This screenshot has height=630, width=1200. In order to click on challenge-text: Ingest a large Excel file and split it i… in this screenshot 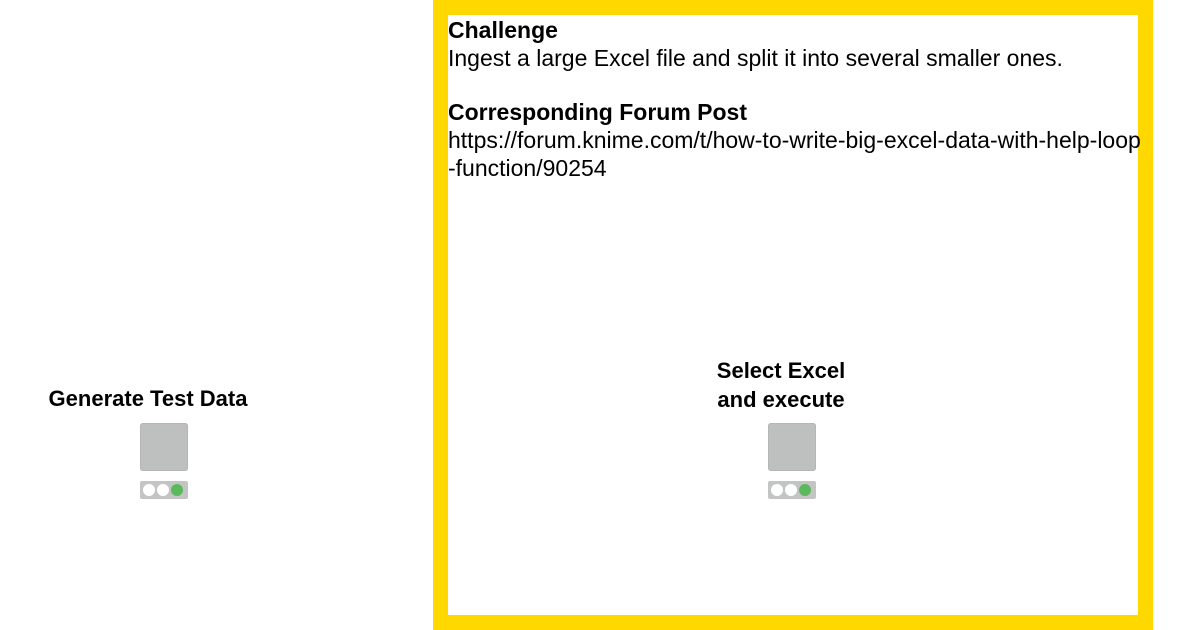, I will do `click(755, 58)`.